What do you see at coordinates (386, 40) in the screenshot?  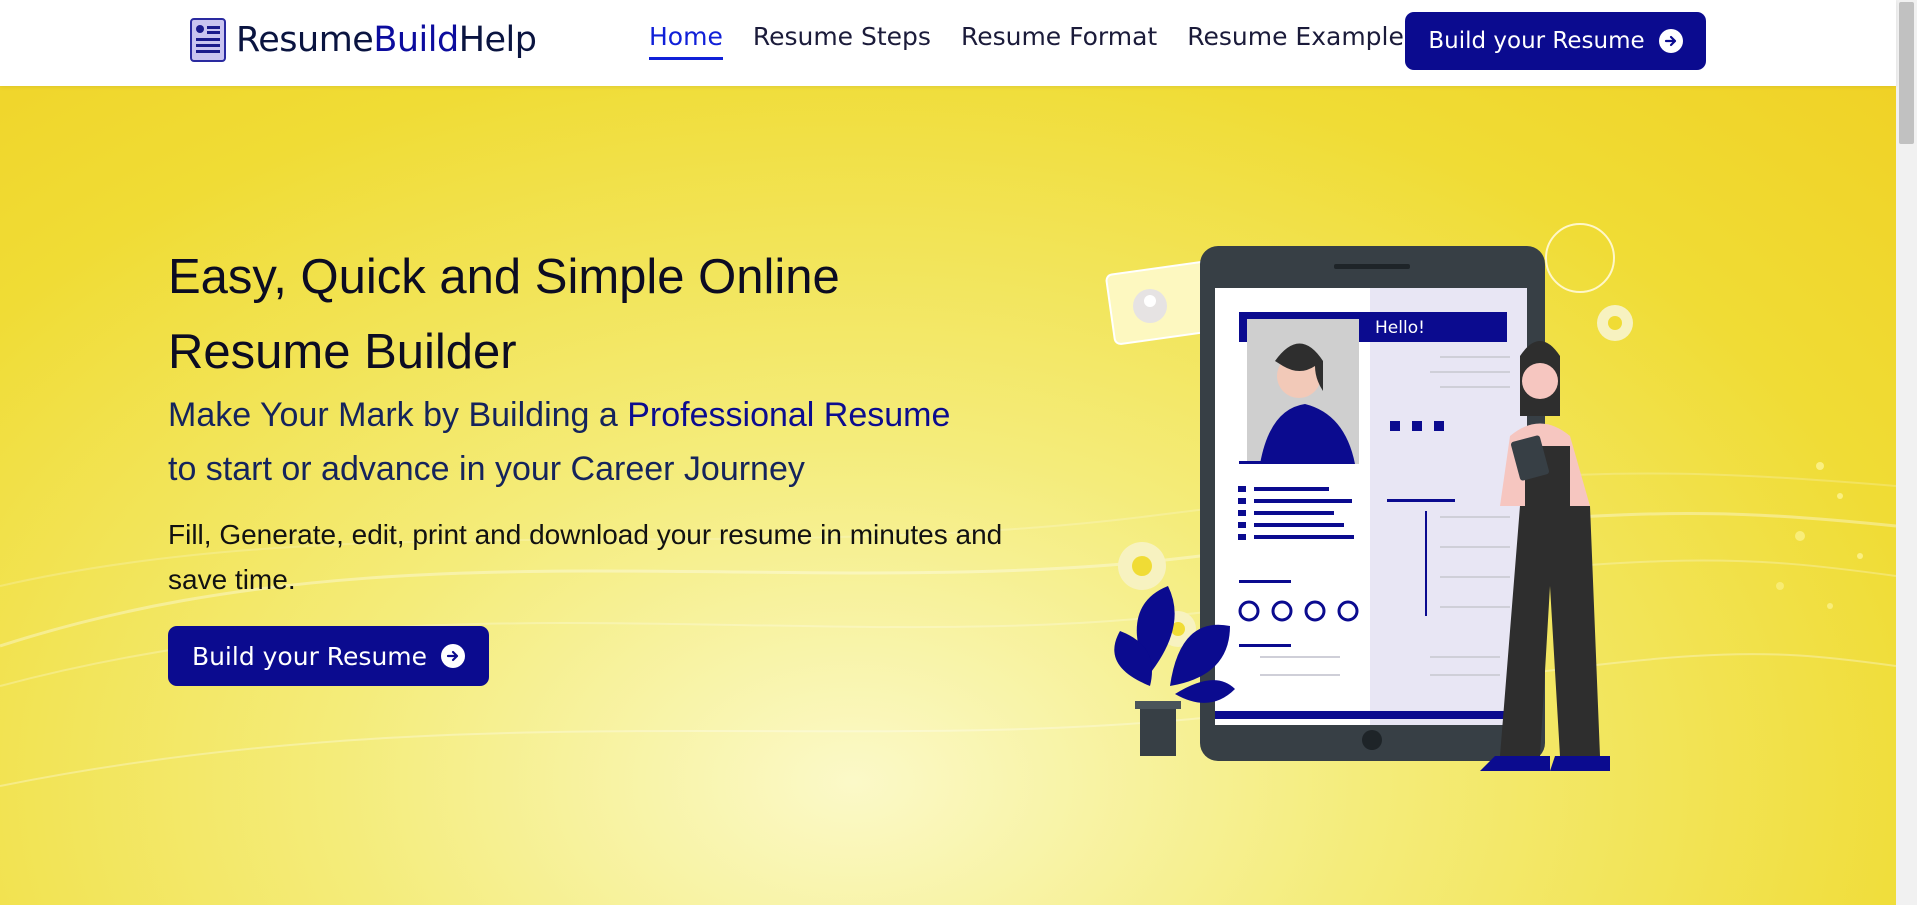 I see `logo-text: ResumeBuildHelp` at bounding box center [386, 40].